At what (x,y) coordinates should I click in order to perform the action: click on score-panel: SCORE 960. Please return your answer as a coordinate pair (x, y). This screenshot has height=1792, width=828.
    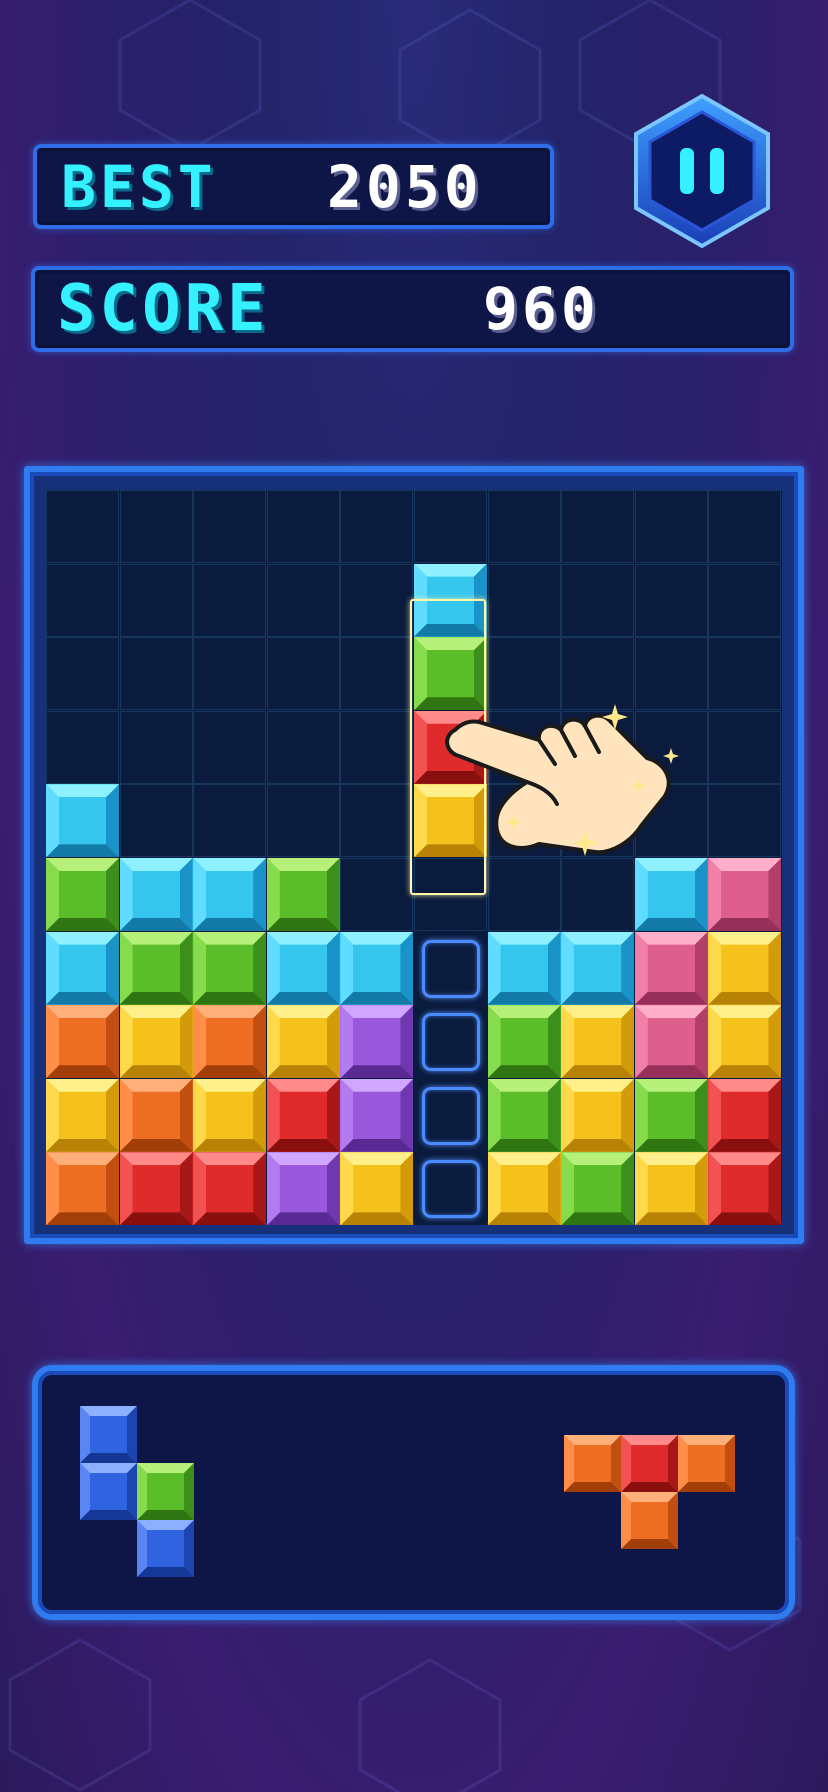
    Looking at the image, I should click on (412, 309).